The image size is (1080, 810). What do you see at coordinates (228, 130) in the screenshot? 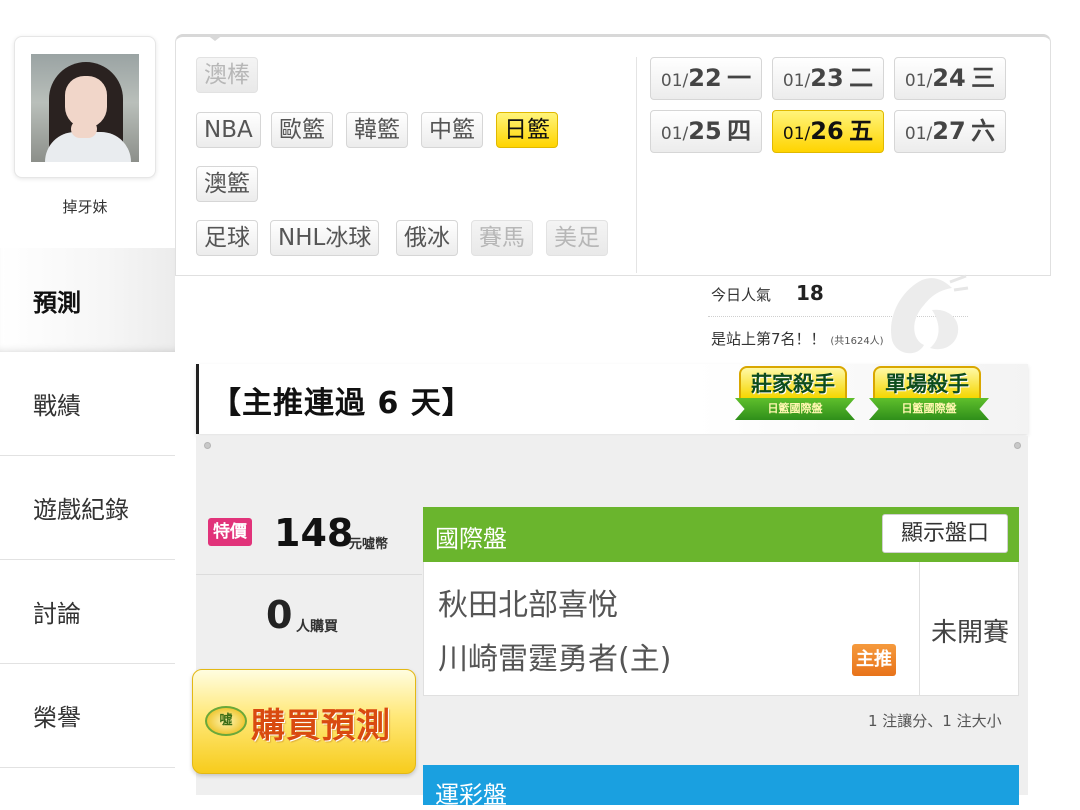
I see `category-nba: NBA` at bounding box center [228, 130].